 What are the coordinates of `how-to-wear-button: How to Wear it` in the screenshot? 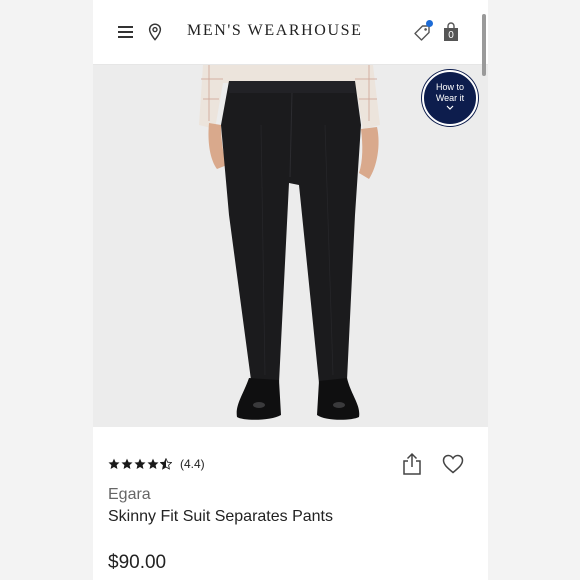 It's located at (450, 98).